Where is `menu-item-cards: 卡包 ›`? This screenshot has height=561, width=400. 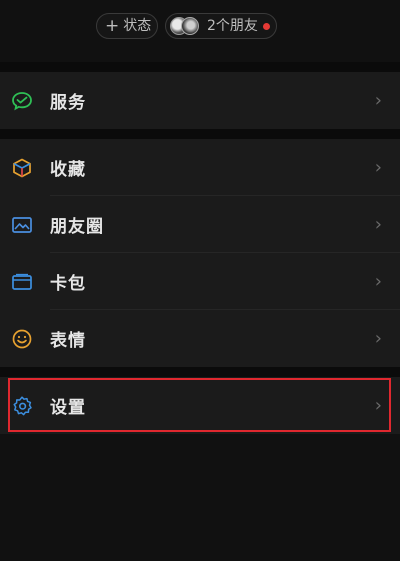
menu-item-cards: 卡包 › is located at coordinates (200, 281).